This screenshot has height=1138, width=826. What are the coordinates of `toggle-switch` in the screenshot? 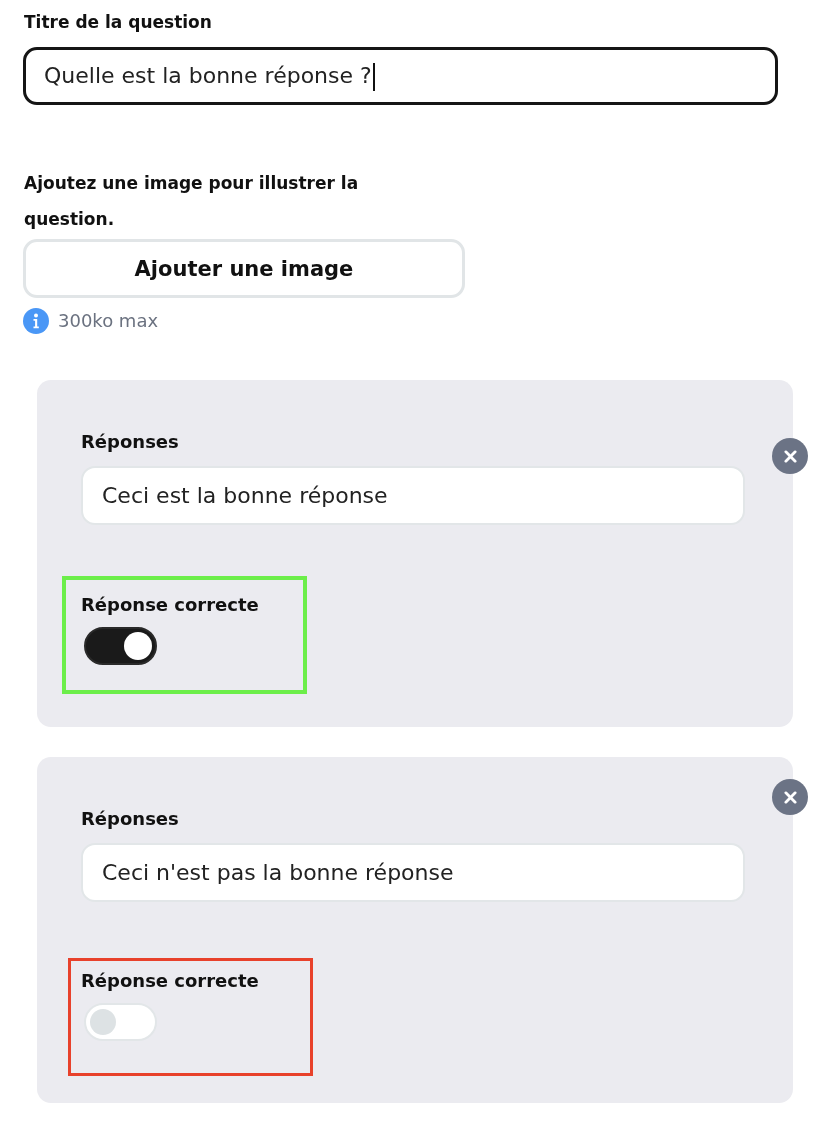 It's located at (120, 646).